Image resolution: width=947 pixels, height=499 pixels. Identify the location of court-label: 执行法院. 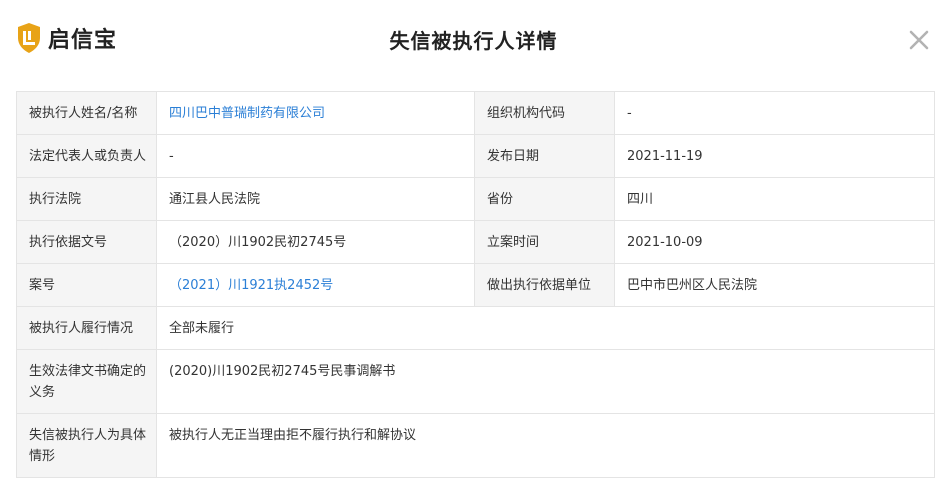
(86, 199).